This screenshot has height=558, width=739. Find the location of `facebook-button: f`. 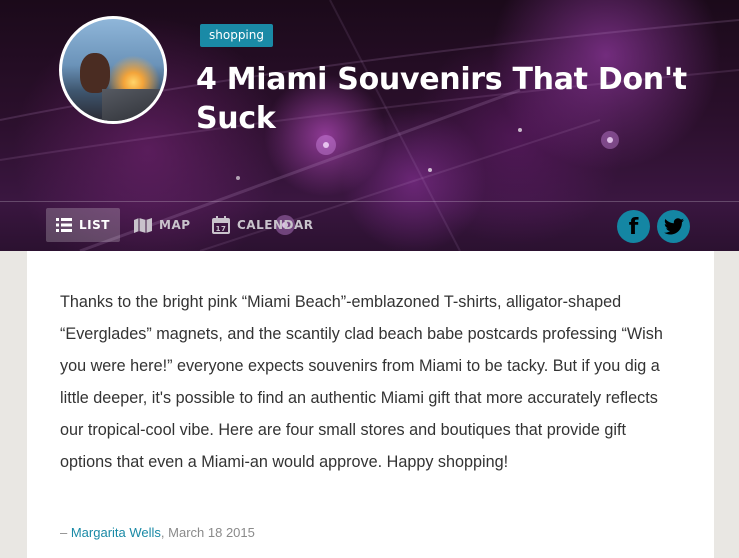

facebook-button: f is located at coordinates (633, 226).